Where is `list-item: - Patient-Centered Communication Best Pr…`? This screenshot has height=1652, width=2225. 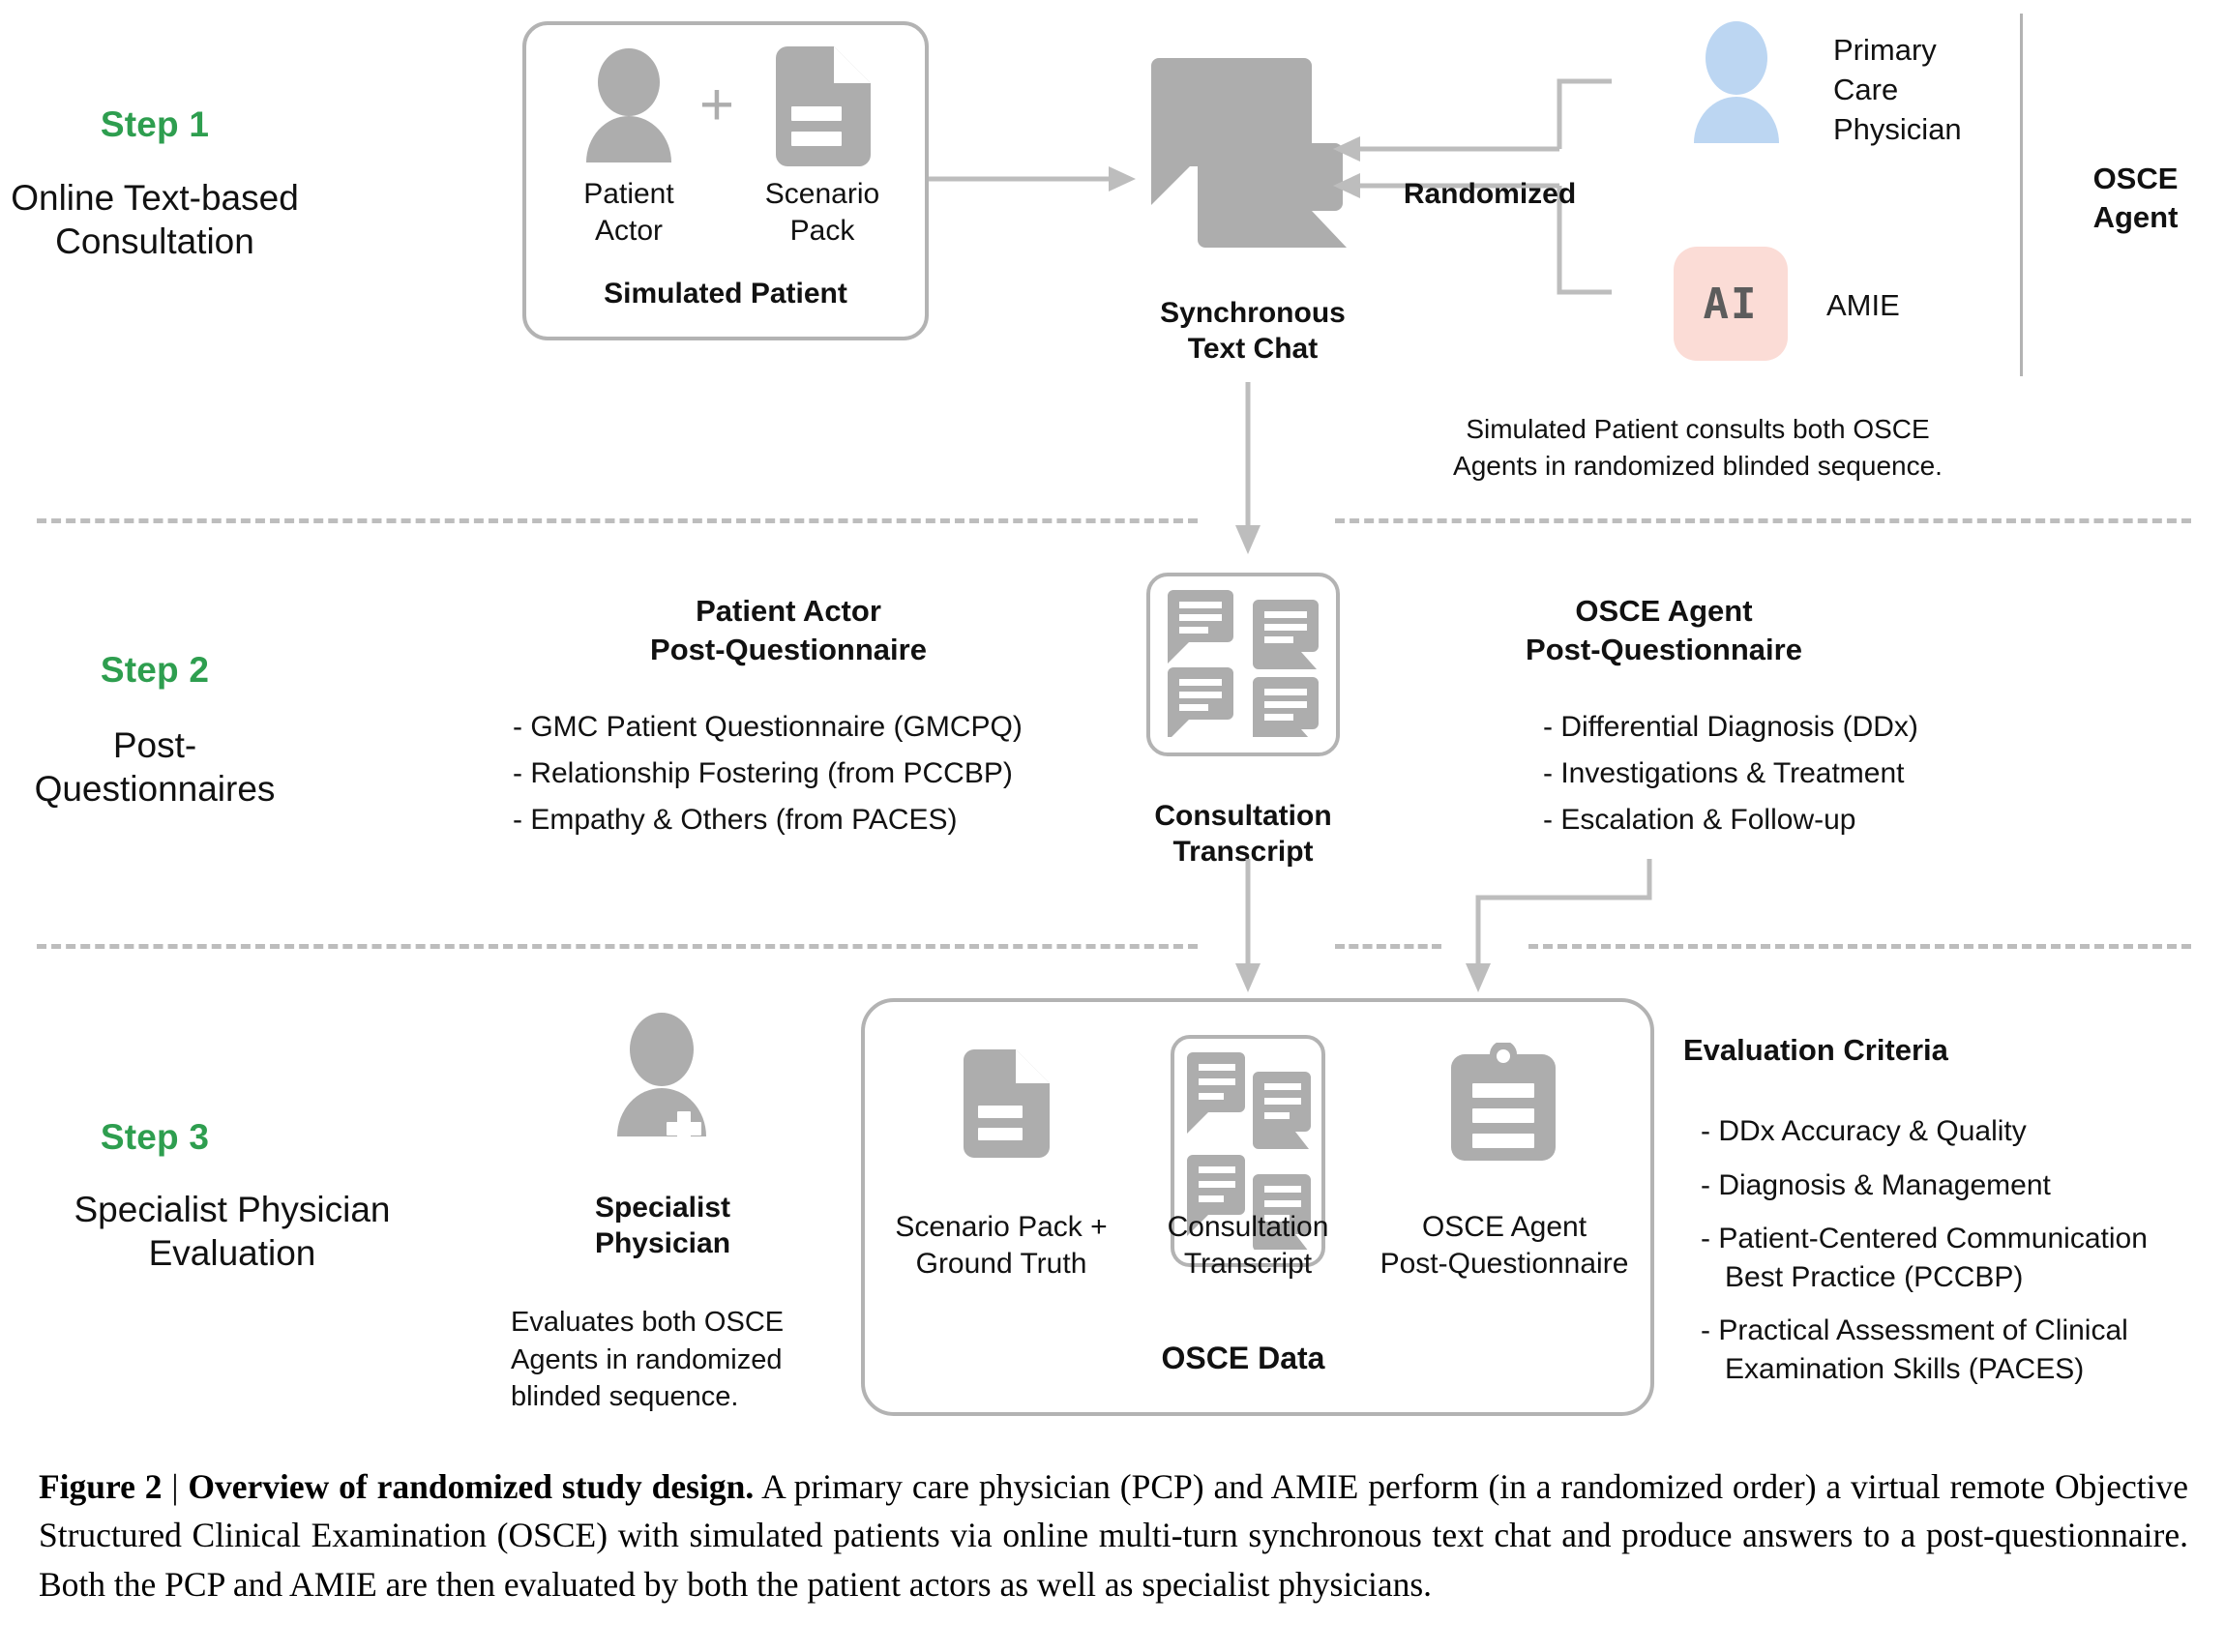
list-item: - Patient-Centered Communication Best Pr… is located at coordinates (1925, 1258).